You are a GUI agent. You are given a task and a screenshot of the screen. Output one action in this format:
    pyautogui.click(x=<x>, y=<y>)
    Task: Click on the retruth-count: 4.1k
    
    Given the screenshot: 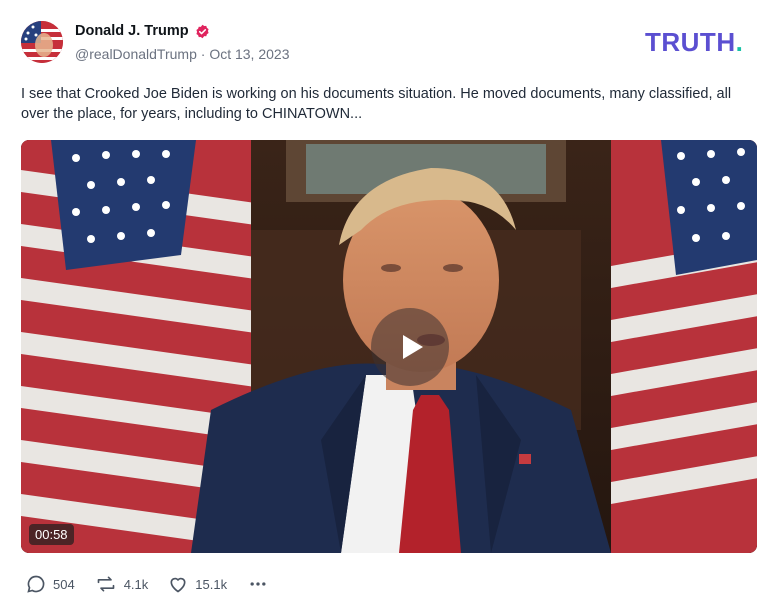 What is the action you would take?
    pyautogui.click(x=136, y=584)
    